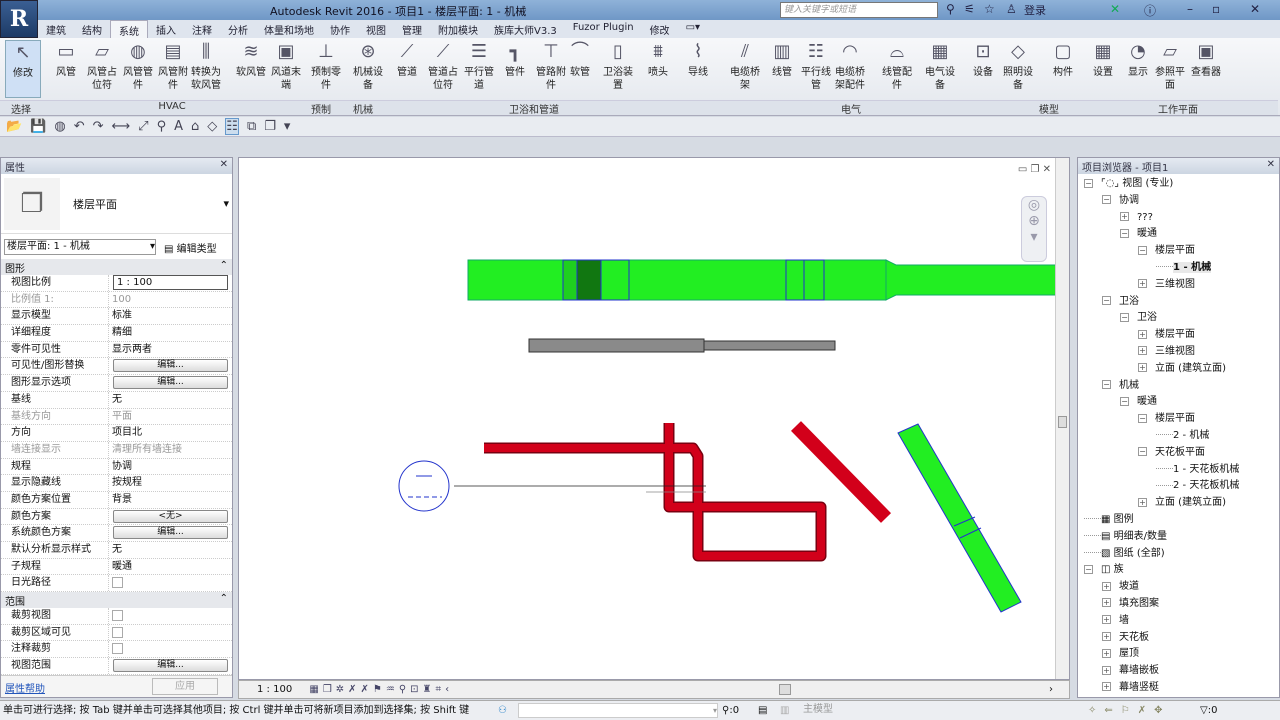 The image size is (1280, 720). Describe the element at coordinates (1018, 66) in the screenshot. I see `ribbon-button-26: ◇ 照明设备` at that location.